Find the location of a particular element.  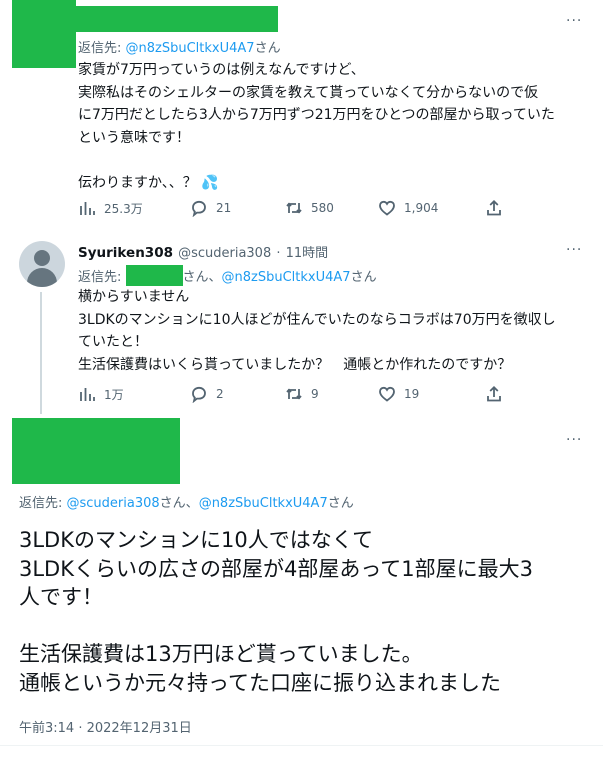

views-button: 25.3万 is located at coordinates (110, 208).